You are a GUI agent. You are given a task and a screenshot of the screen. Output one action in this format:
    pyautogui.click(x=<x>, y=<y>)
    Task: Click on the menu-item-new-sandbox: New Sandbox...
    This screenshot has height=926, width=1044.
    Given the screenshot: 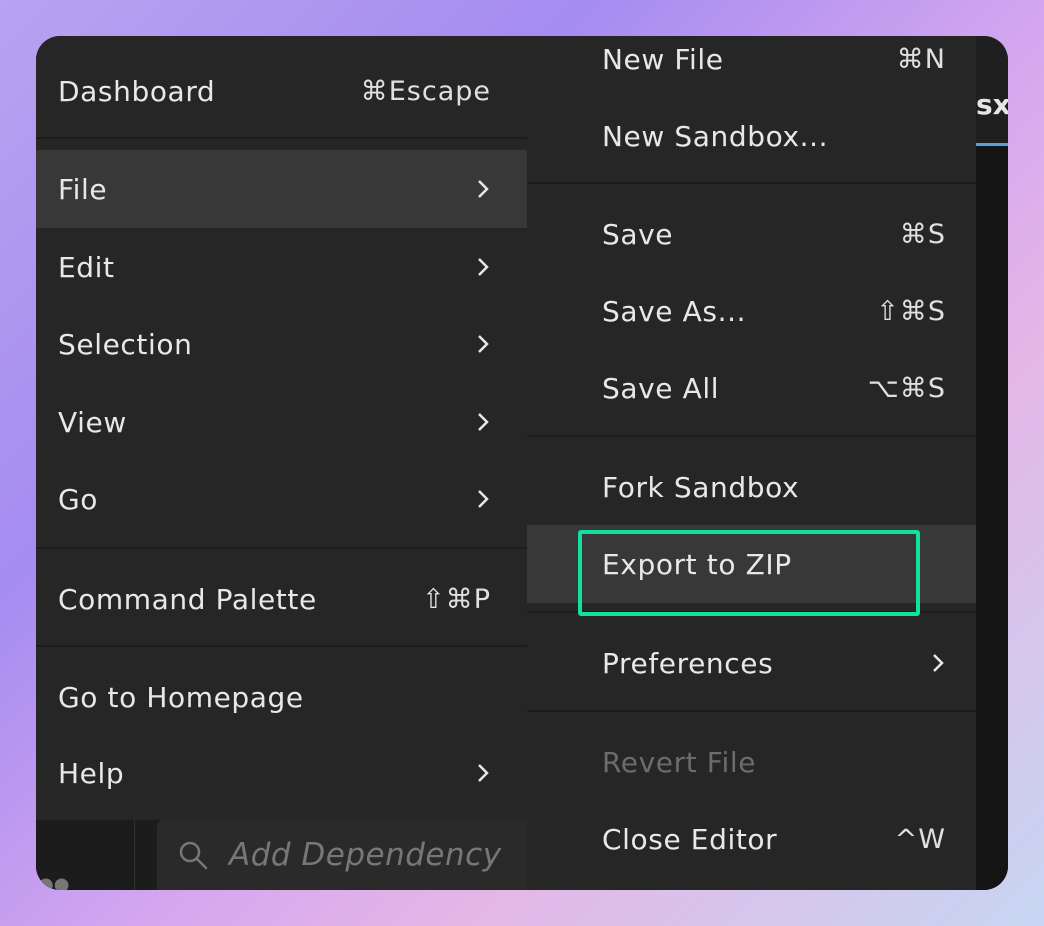 What is the action you would take?
    pyautogui.click(x=751, y=136)
    